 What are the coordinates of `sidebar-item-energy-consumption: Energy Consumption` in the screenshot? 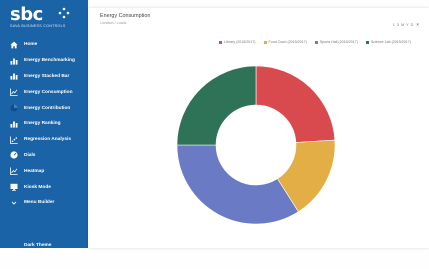 It's located at (44, 92).